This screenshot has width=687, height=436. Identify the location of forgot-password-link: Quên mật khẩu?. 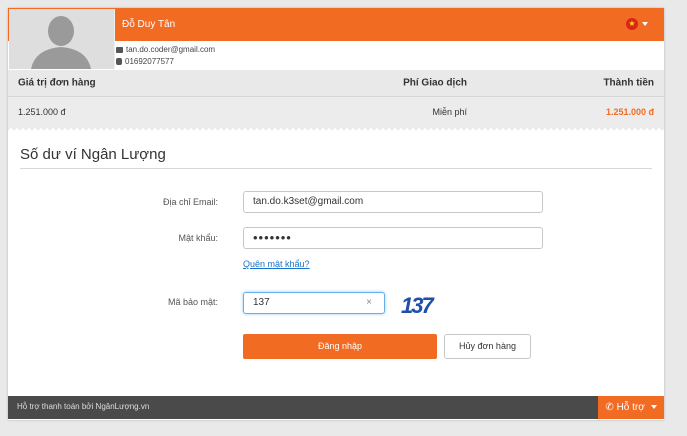
(276, 264).